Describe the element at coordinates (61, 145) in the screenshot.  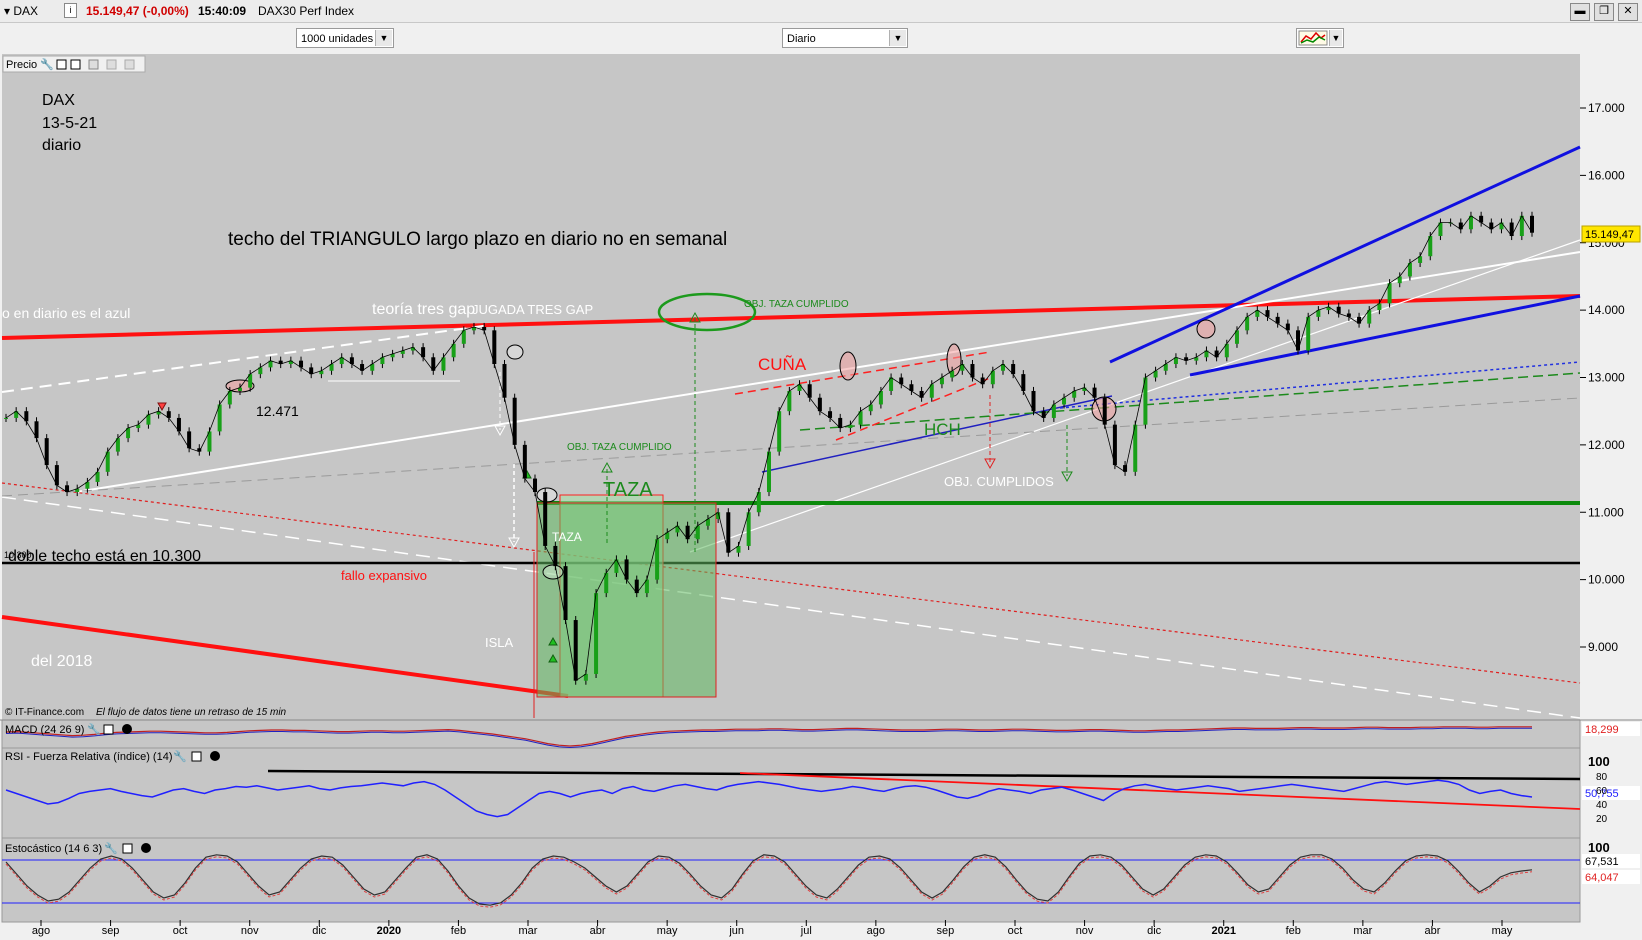
I see `annotation-period: diario` at that location.